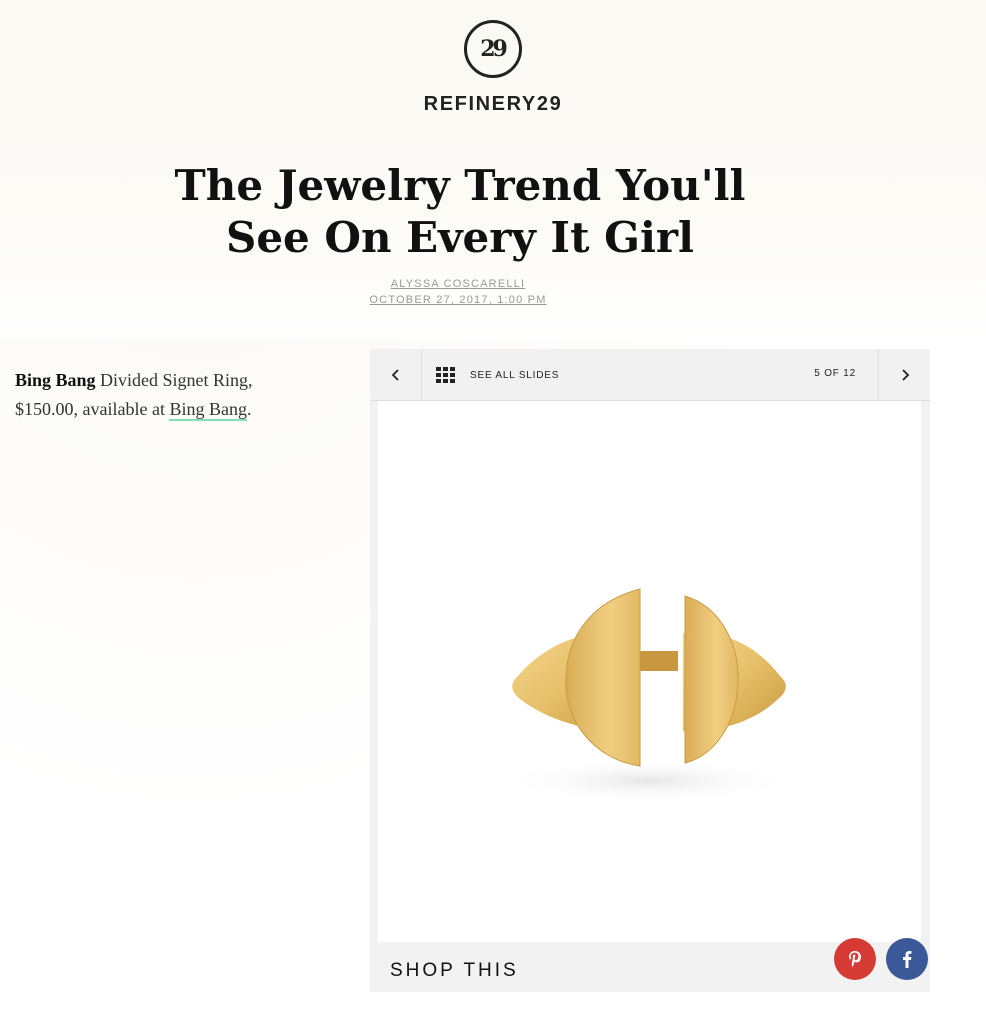  I want to click on refinery29-logo-icon: 29, so click(493, 49).